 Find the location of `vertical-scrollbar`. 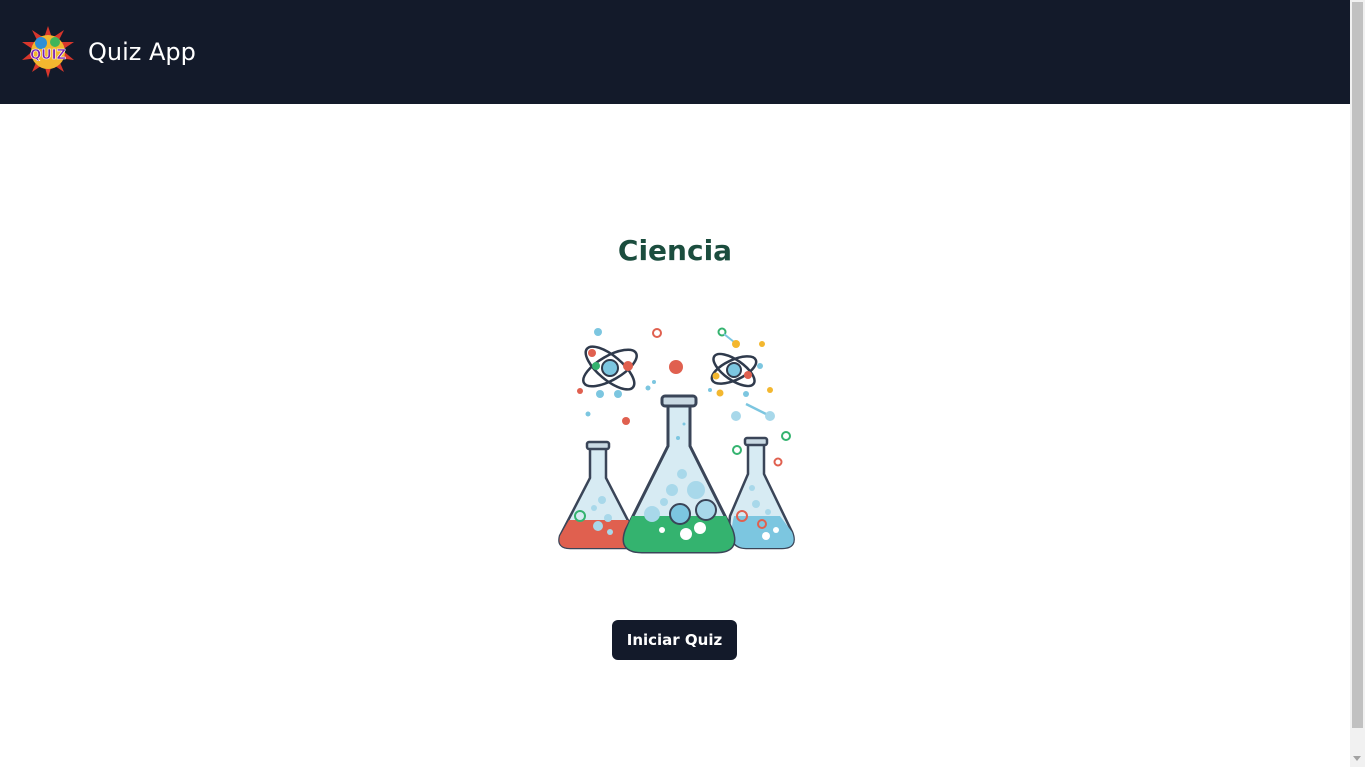

vertical-scrollbar is located at coordinates (1357, 383).